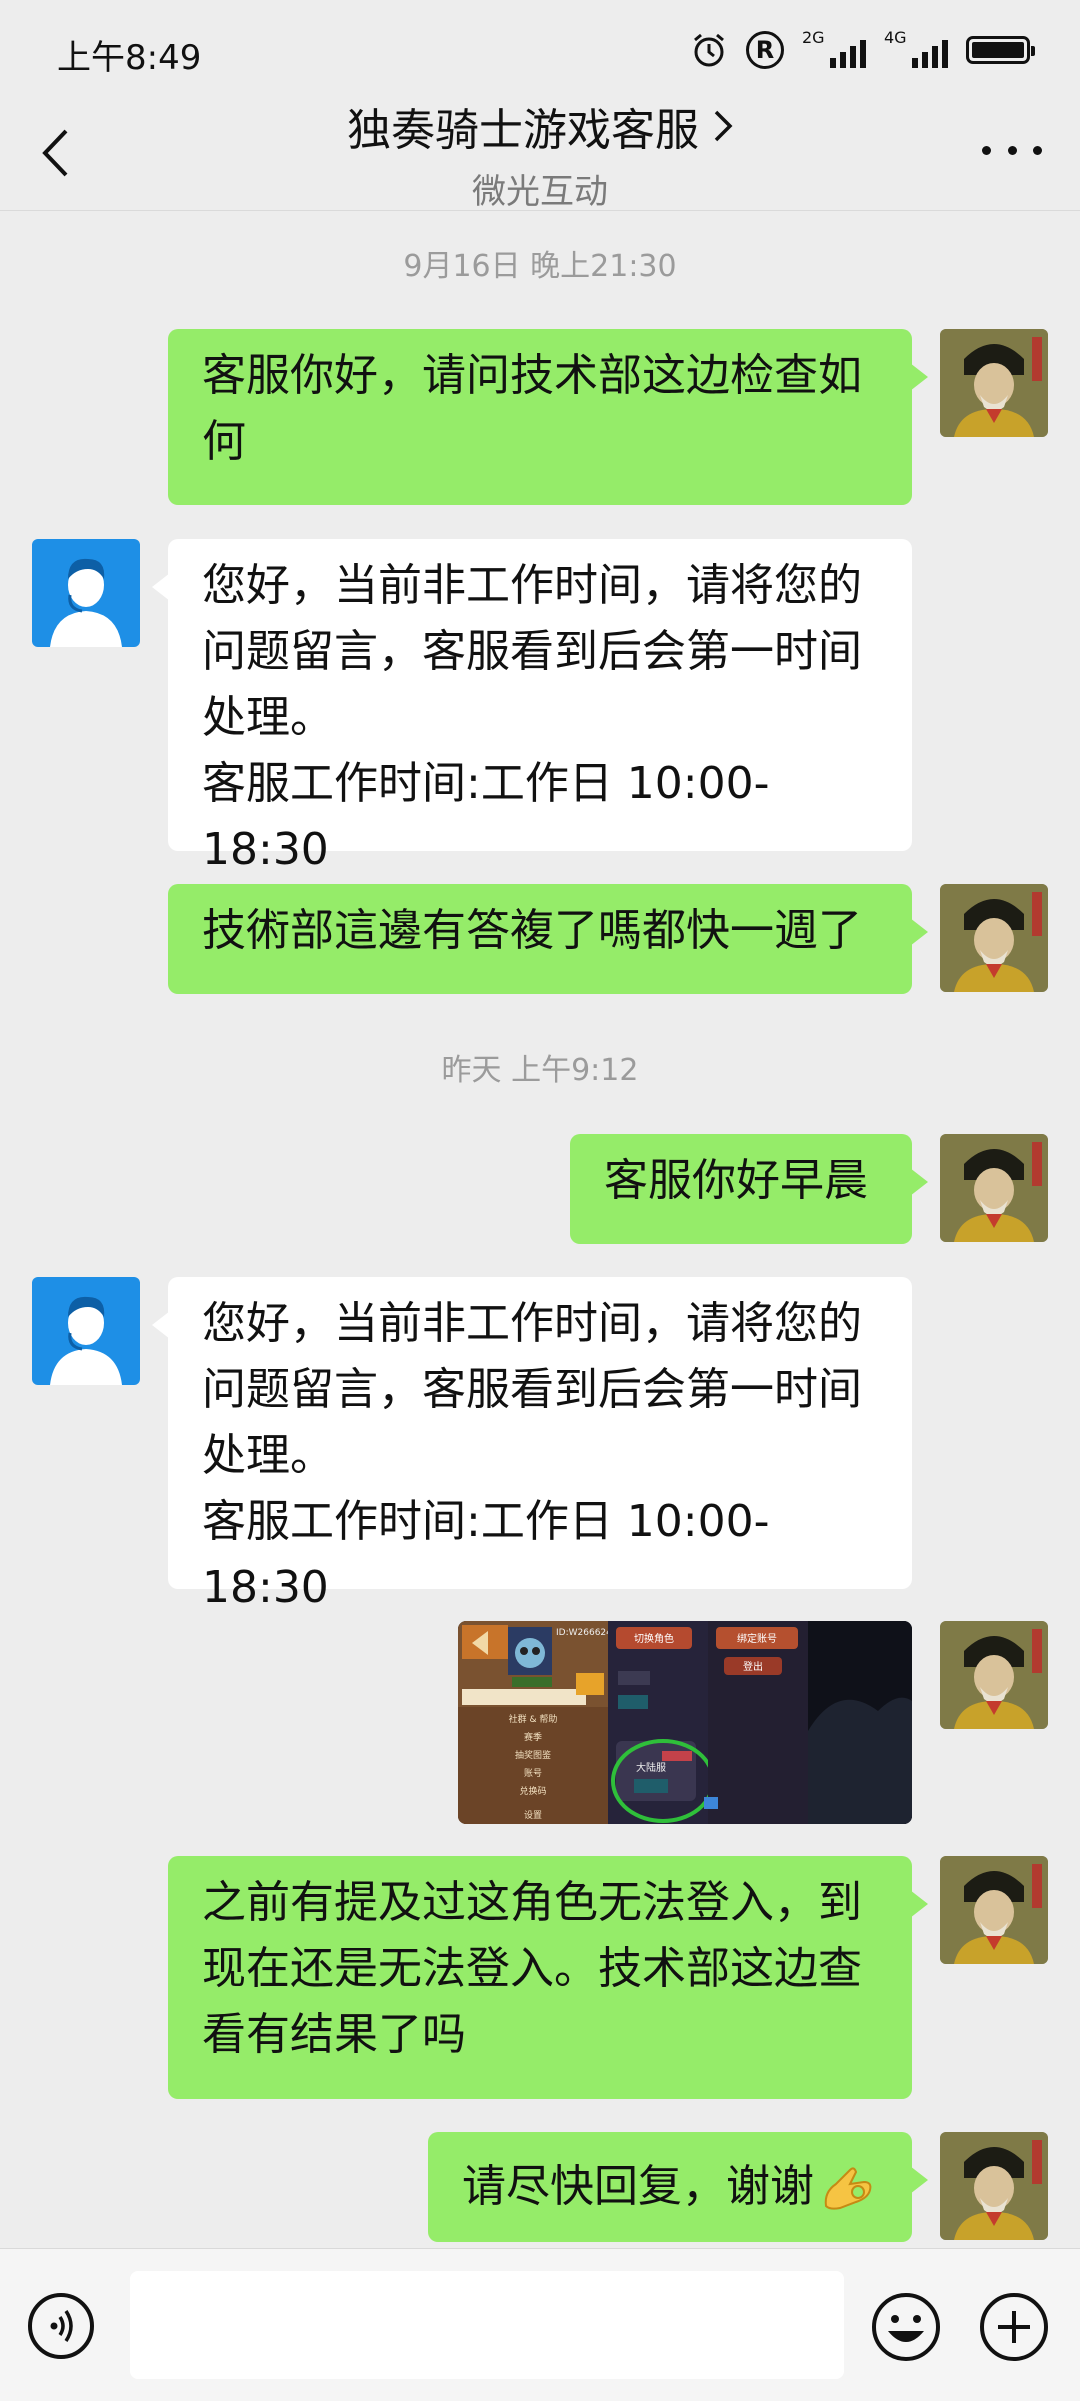 The height and width of the screenshot is (2401, 1080). What do you see at coordinates (986, 150) in the screenshot?
I see `more-dots-icon` at bounding box center [986, 150].